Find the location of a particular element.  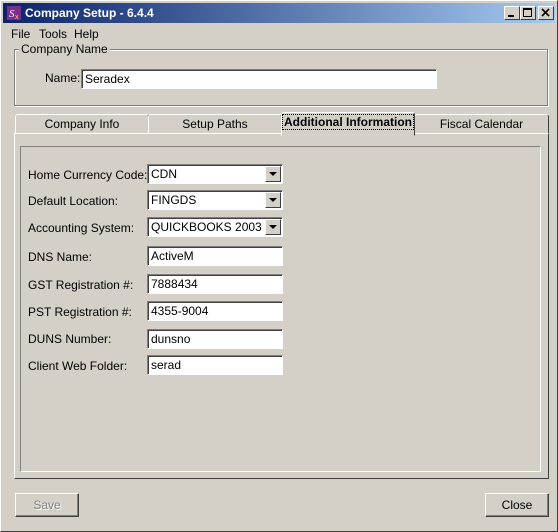

tab-company-info-label: Company Info is located at coordinates (82, 124).